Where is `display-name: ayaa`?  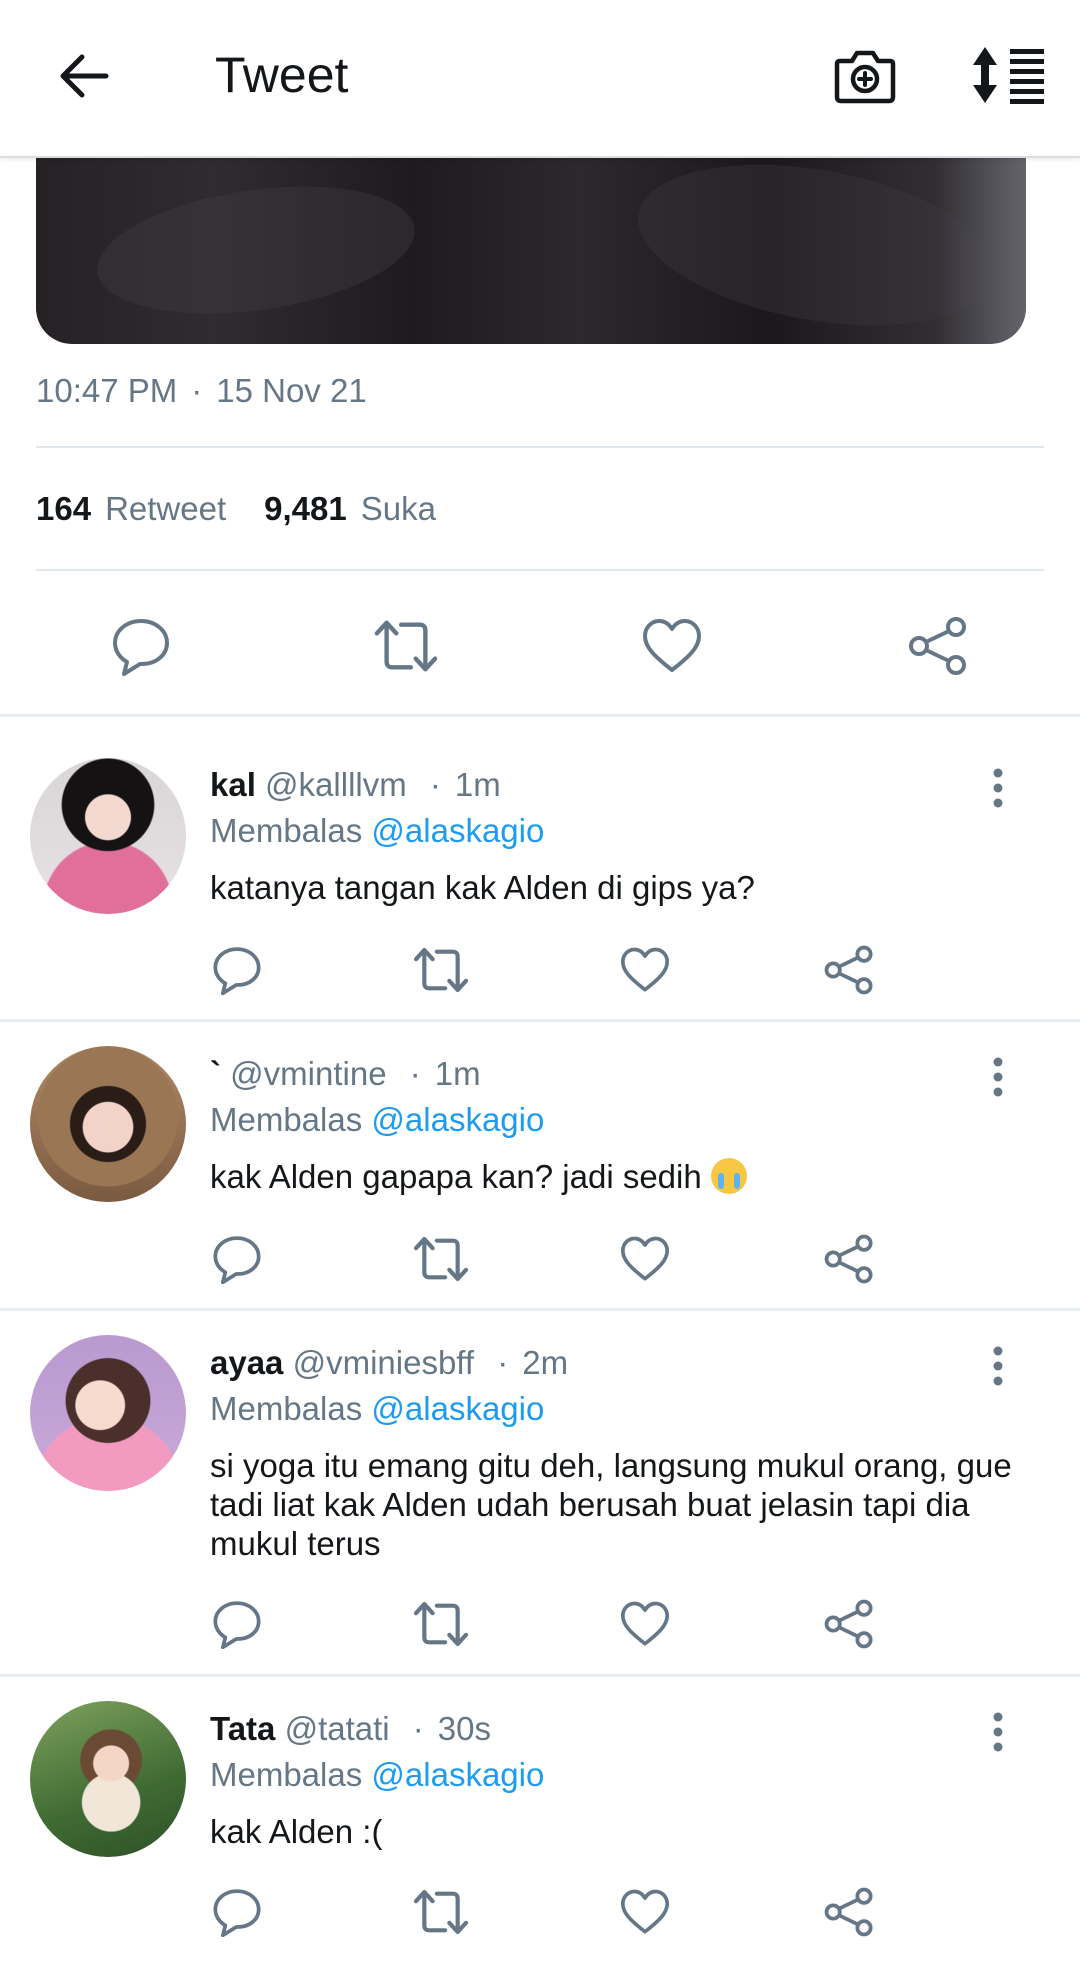 display-name: ayaa is located at coordinates (246, 1362).